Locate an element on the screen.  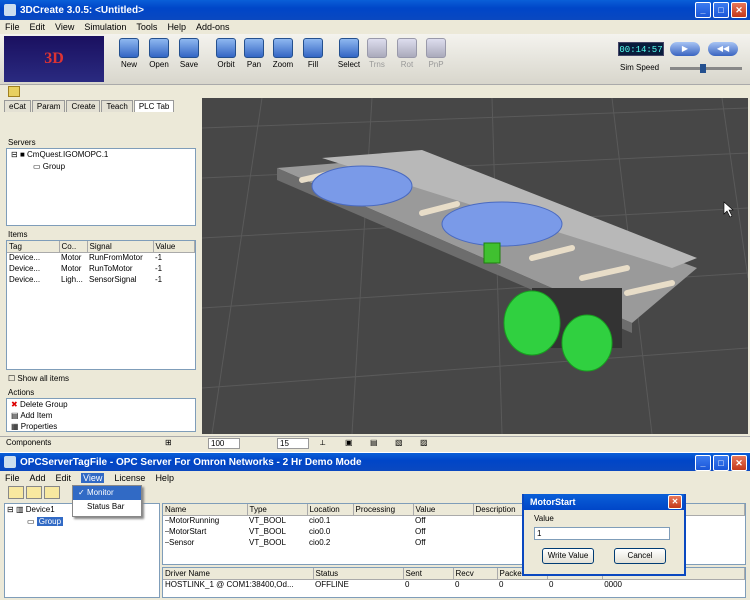
col-recv: Recv is located at coordinates (475, 574).